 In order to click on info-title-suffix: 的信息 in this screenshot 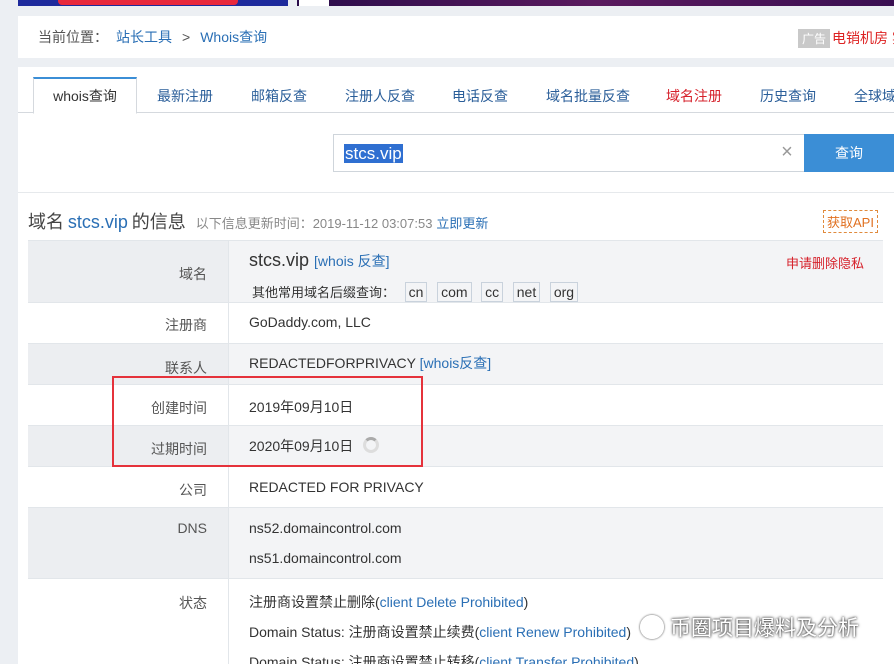, I will do `click(158, 222)`.